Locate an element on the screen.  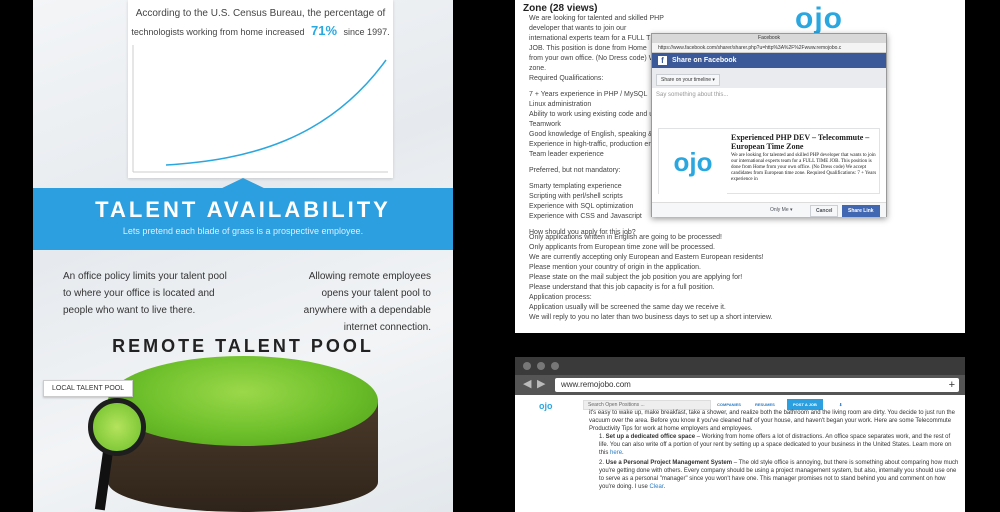
job-title: Zone (28 views) is located at coordinates (560, 8).